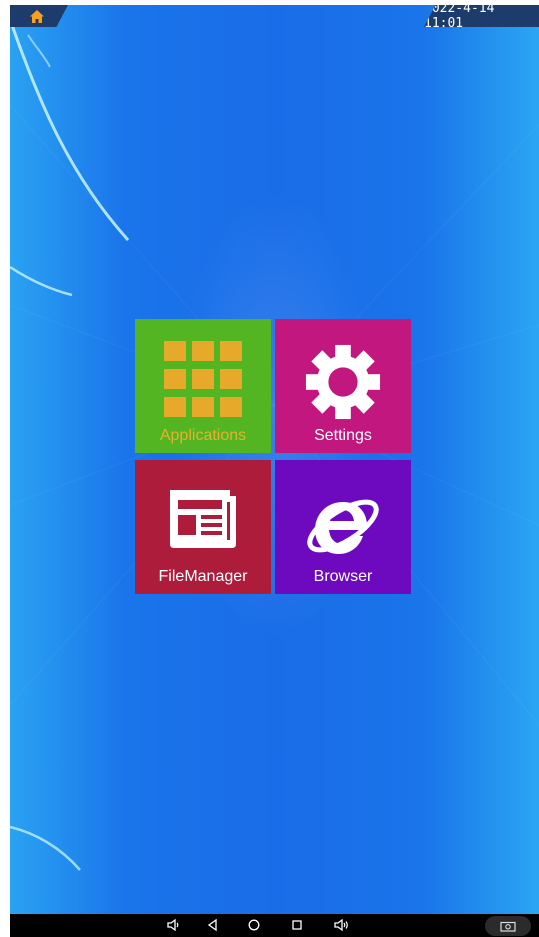  I want to click on tile-label-browser: Browser, so click(343, 576).